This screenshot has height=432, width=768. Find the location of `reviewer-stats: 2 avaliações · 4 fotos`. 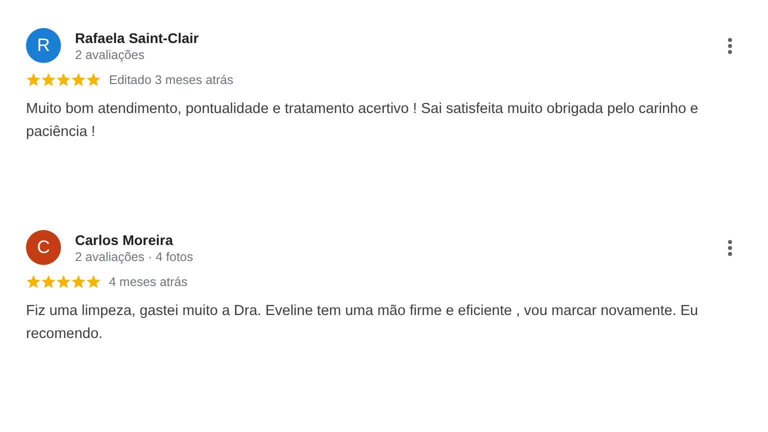

reviewer-stats: 2 avaliações · 4 fotos is located at coordinates (134, 257).